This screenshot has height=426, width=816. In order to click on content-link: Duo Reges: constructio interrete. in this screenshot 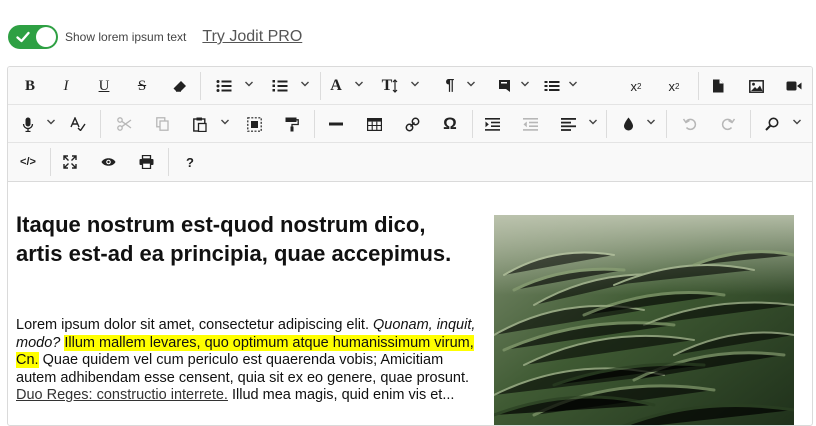, I will do `click(122, 395)`.